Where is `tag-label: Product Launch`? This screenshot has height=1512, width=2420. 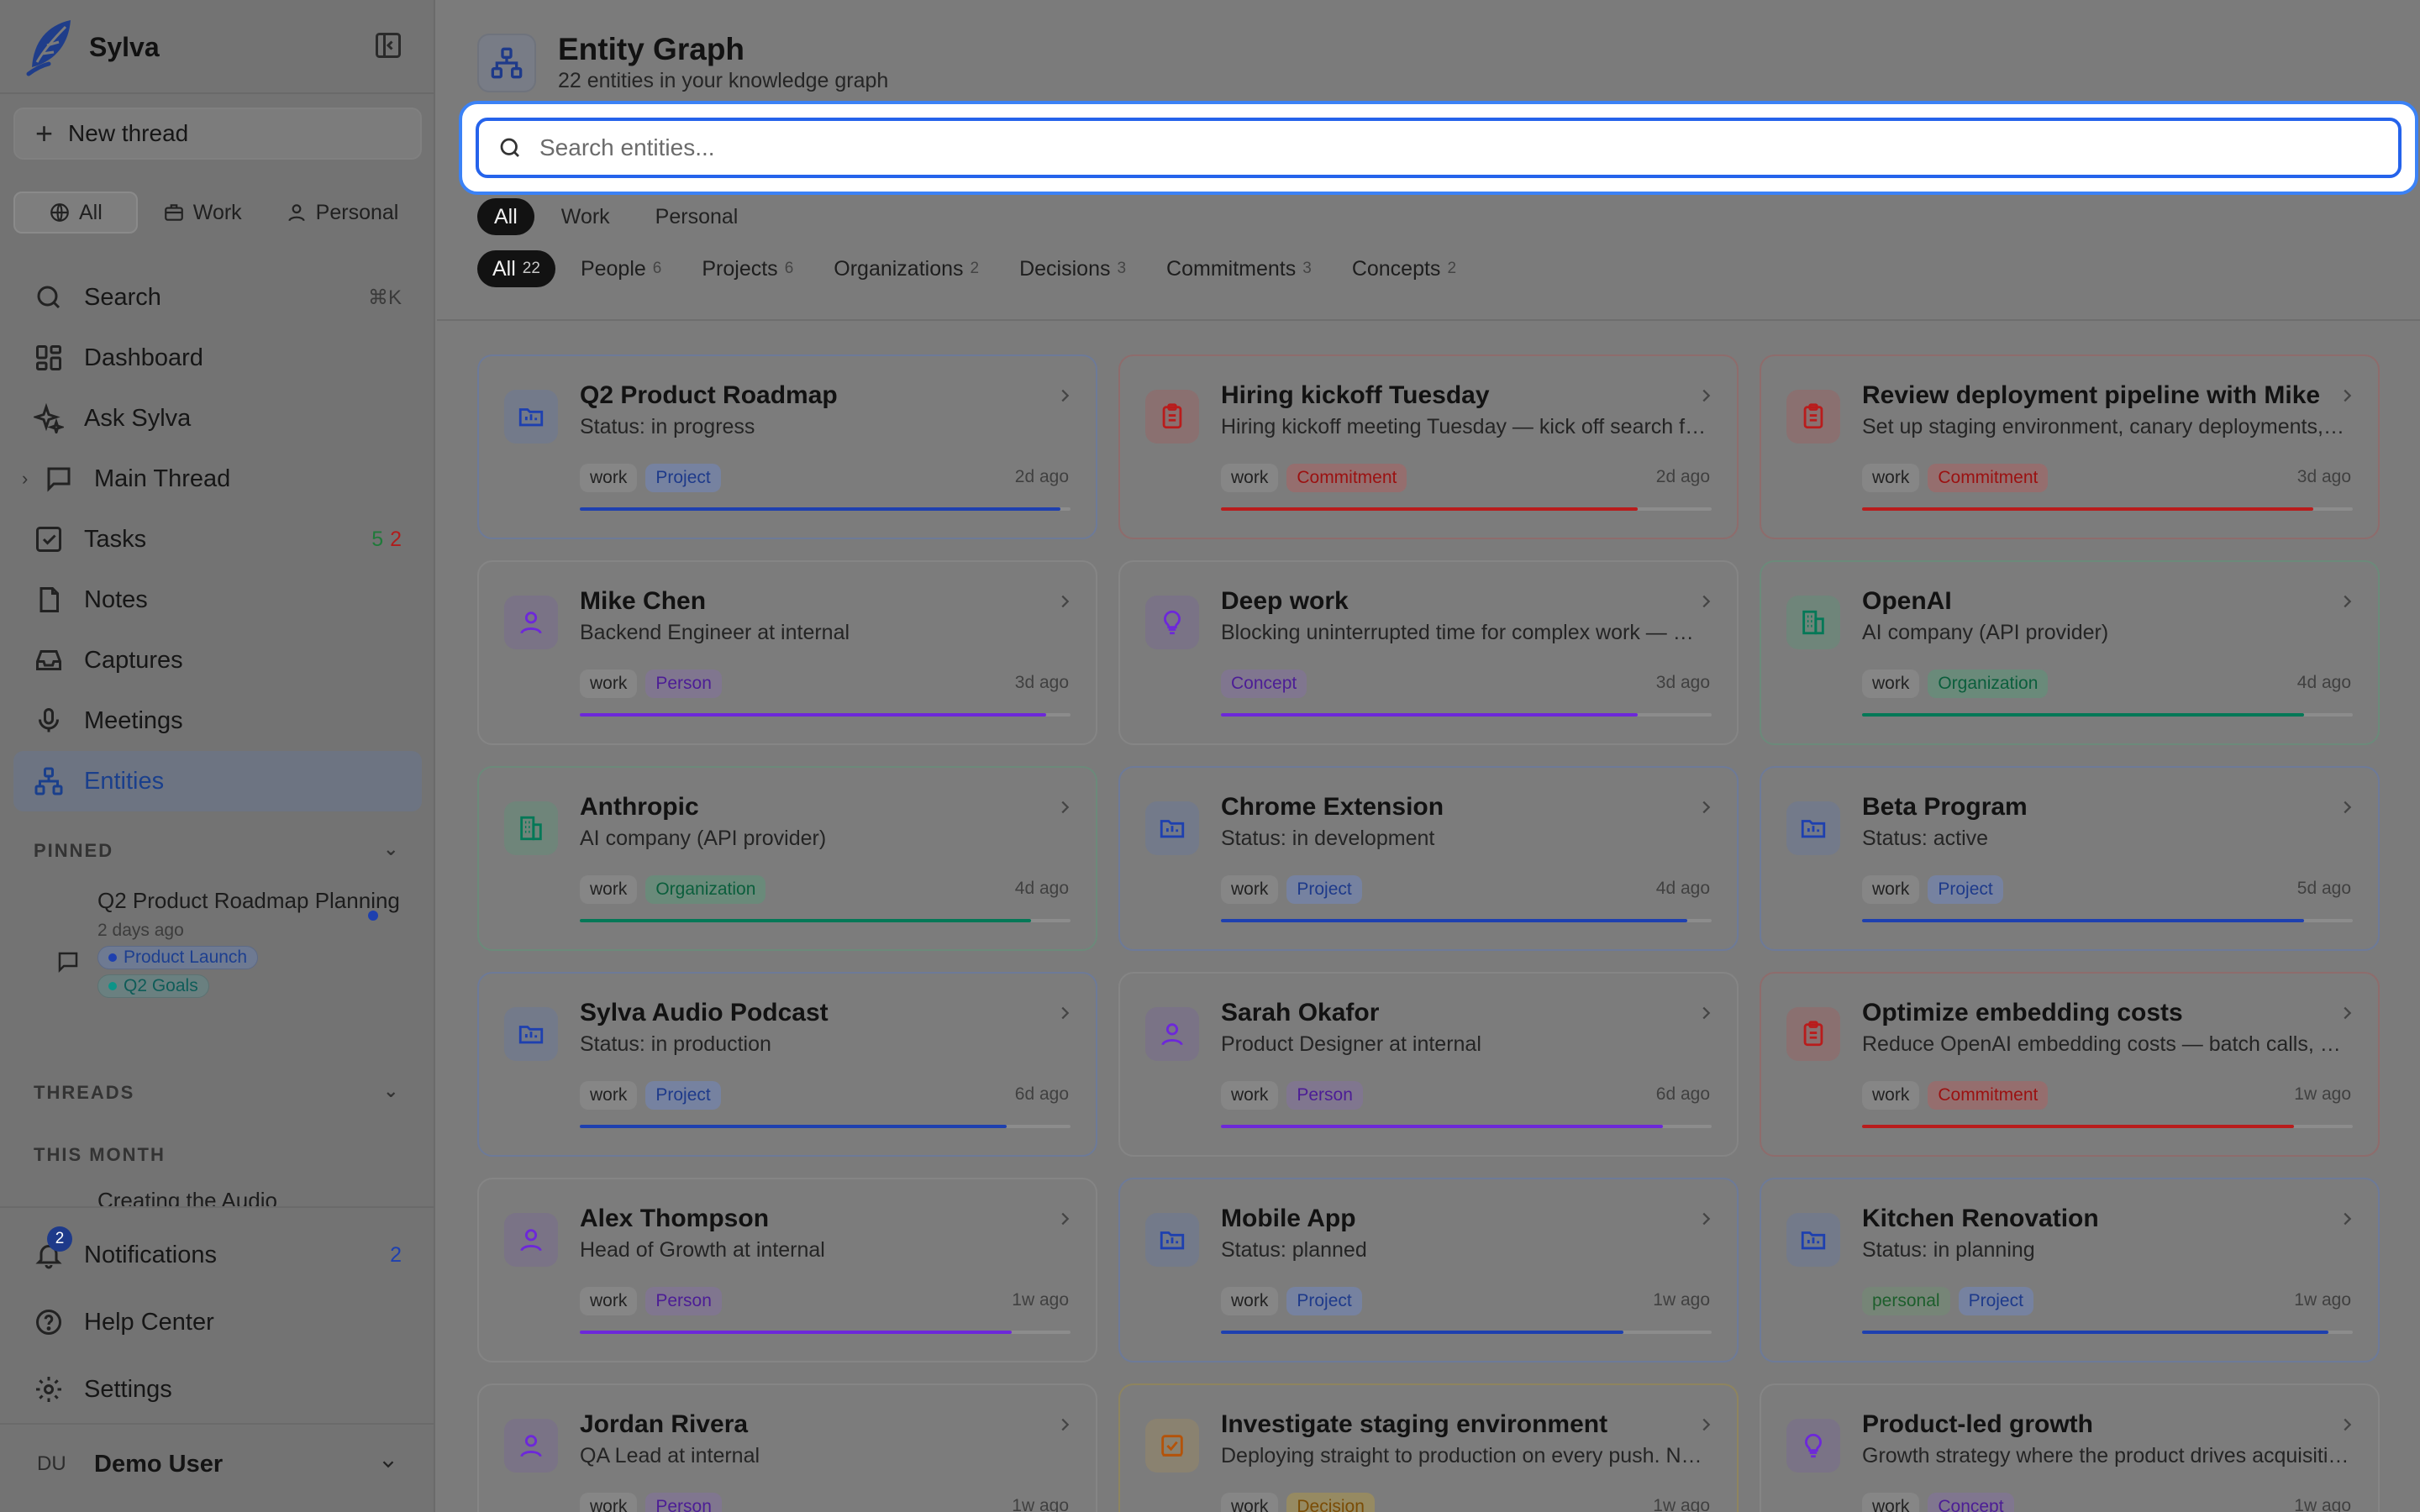
tag-label: Product Launch is located at coordinates (186, 957).